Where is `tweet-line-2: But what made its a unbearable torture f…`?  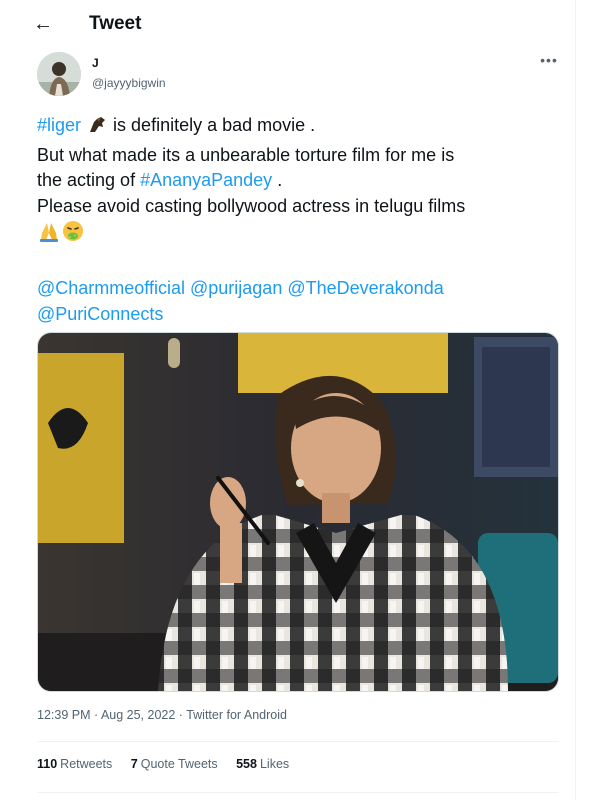 tweet-line-2: But what made its a unbearable torture f… is located at coordinates (246, 154).